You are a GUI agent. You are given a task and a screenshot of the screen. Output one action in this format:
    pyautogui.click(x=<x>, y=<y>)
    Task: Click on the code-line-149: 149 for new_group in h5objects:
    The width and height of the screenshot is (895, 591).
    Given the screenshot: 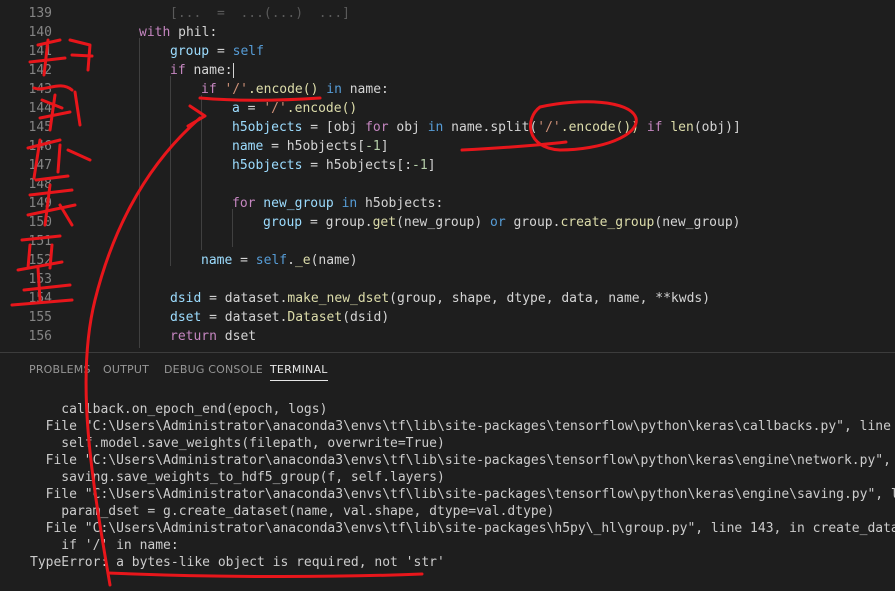 What is the action you would take?
    pyautogui.click(x=447, y=203)
    